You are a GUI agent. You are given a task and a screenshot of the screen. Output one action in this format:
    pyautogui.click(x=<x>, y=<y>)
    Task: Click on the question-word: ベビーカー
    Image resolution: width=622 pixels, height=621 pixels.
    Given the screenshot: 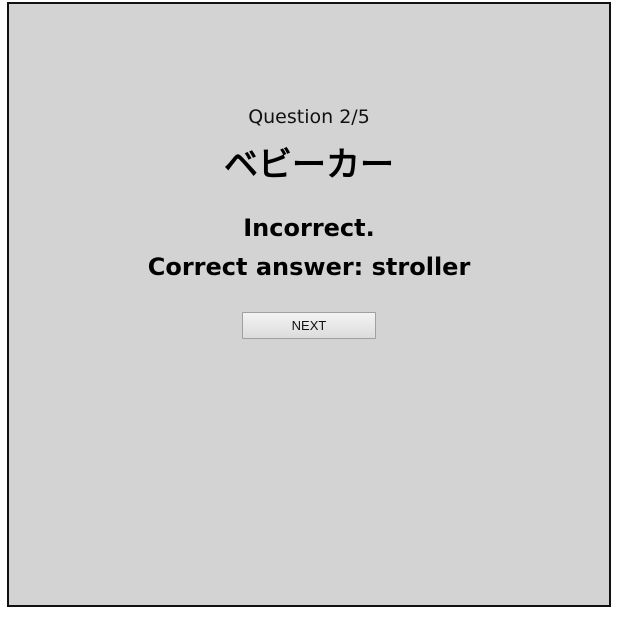 What is the action you would take?
    pyautogui.click(x=309, y=165)
    